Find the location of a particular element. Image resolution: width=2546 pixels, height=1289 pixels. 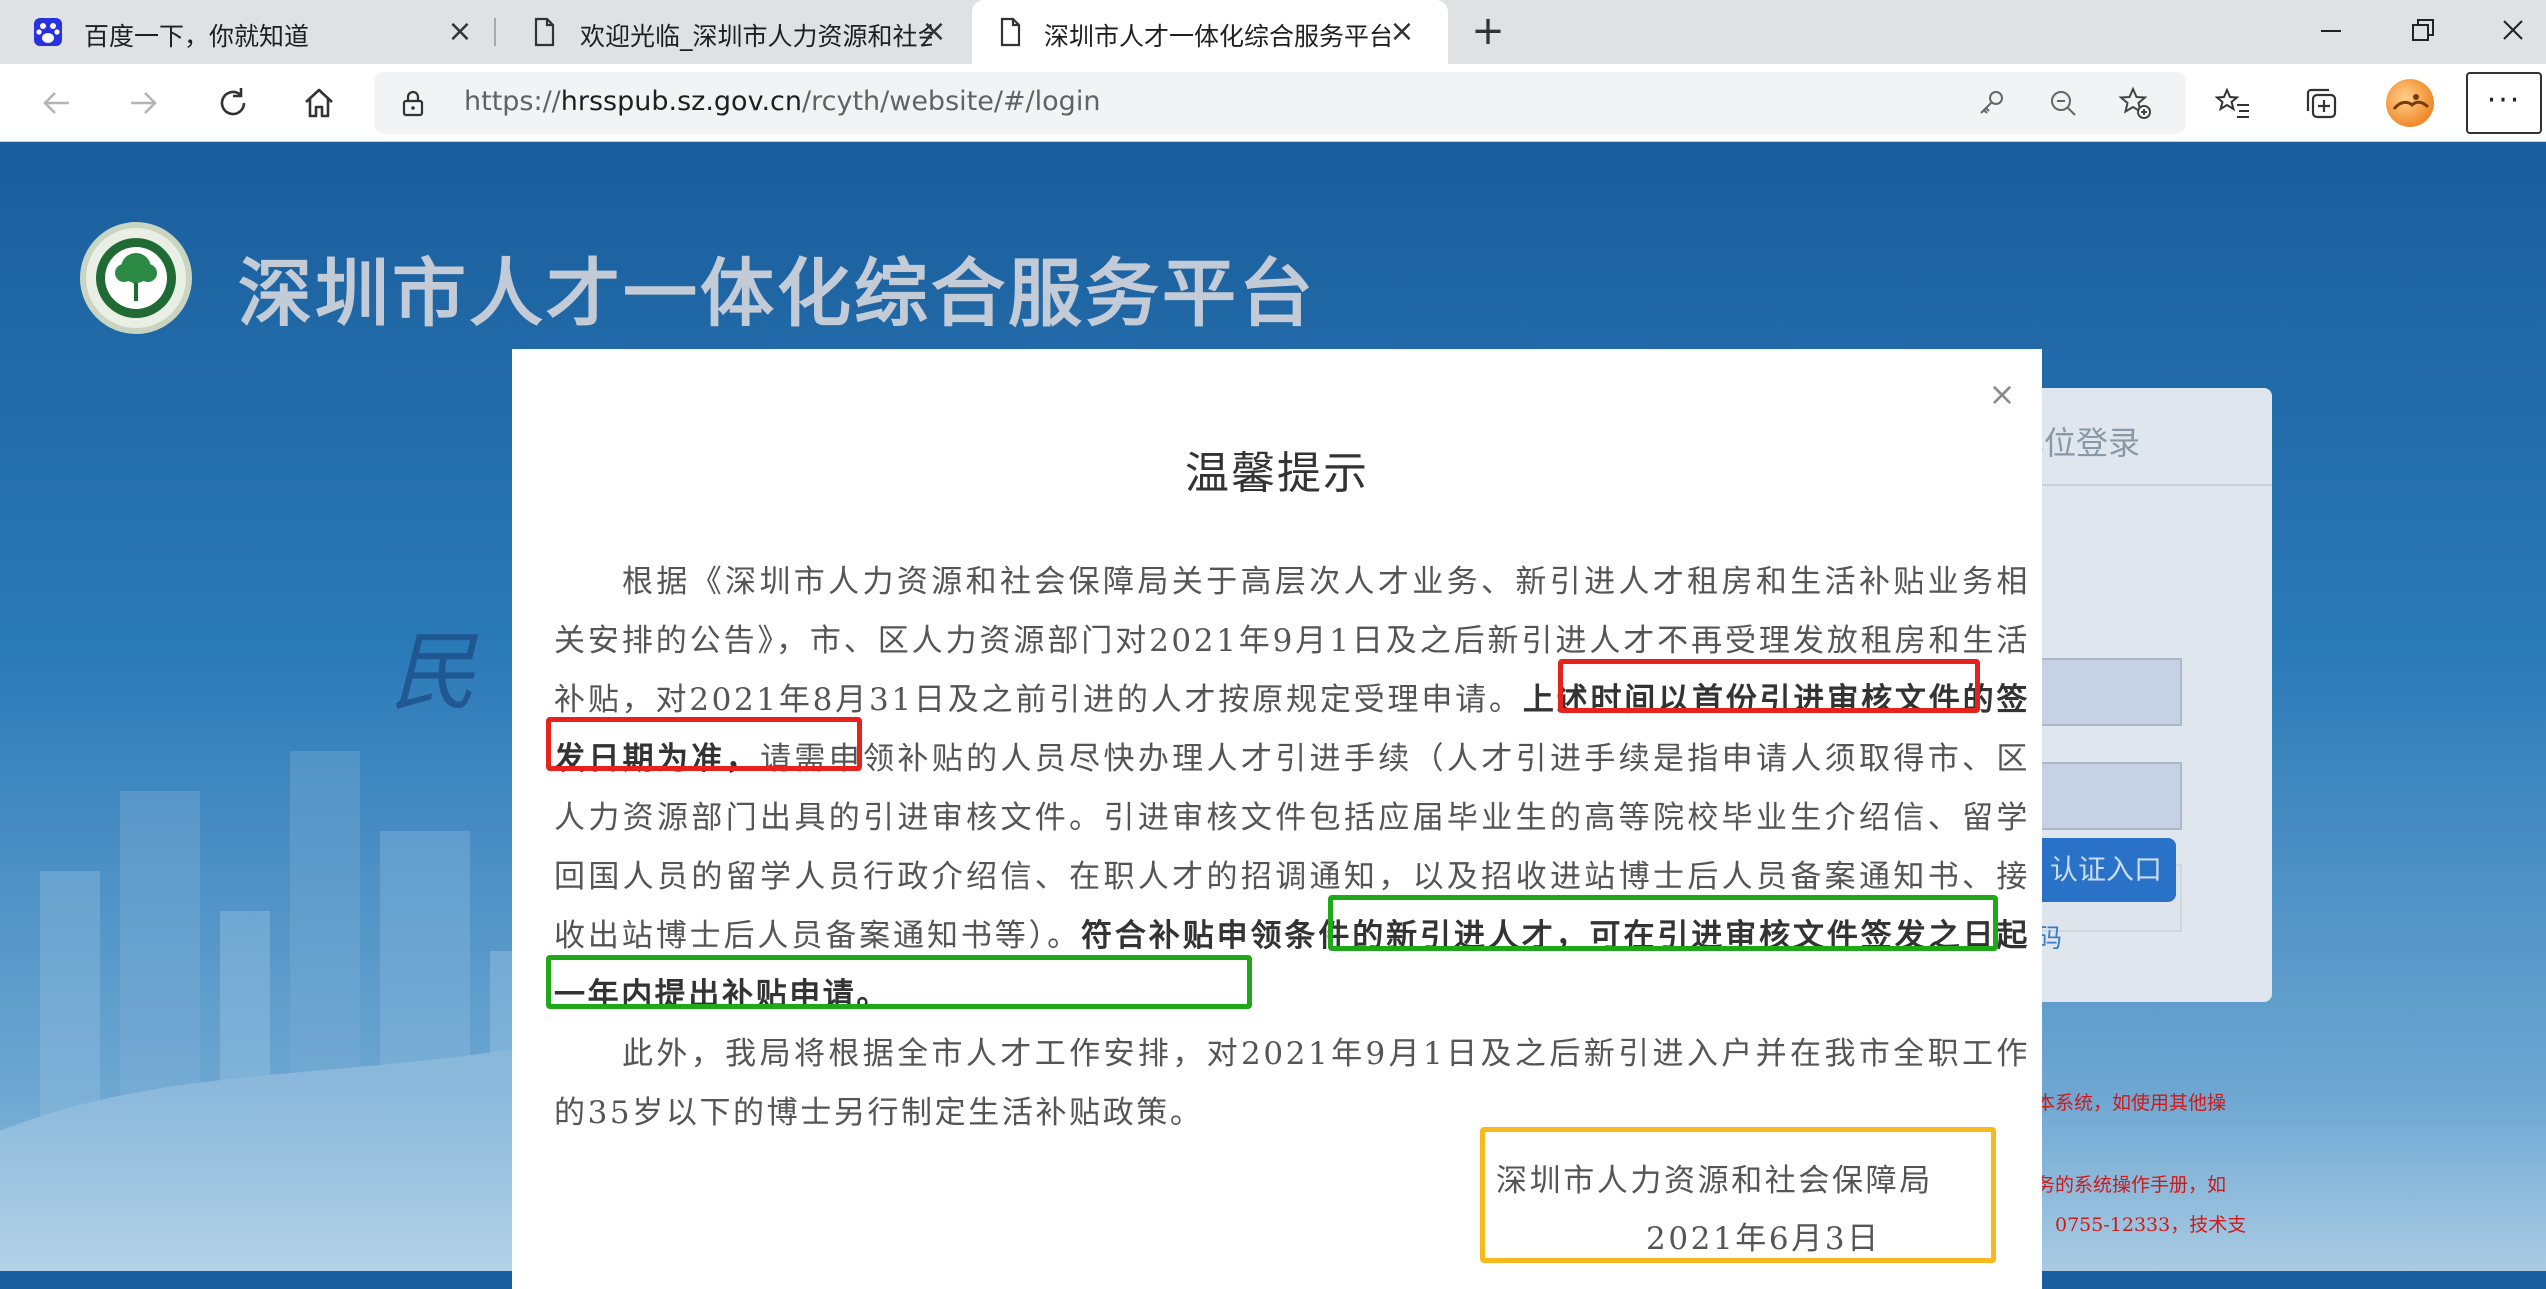

signature-org: 深圳市人力资源和社会保障局 is located at coordinates (1714, 1181).